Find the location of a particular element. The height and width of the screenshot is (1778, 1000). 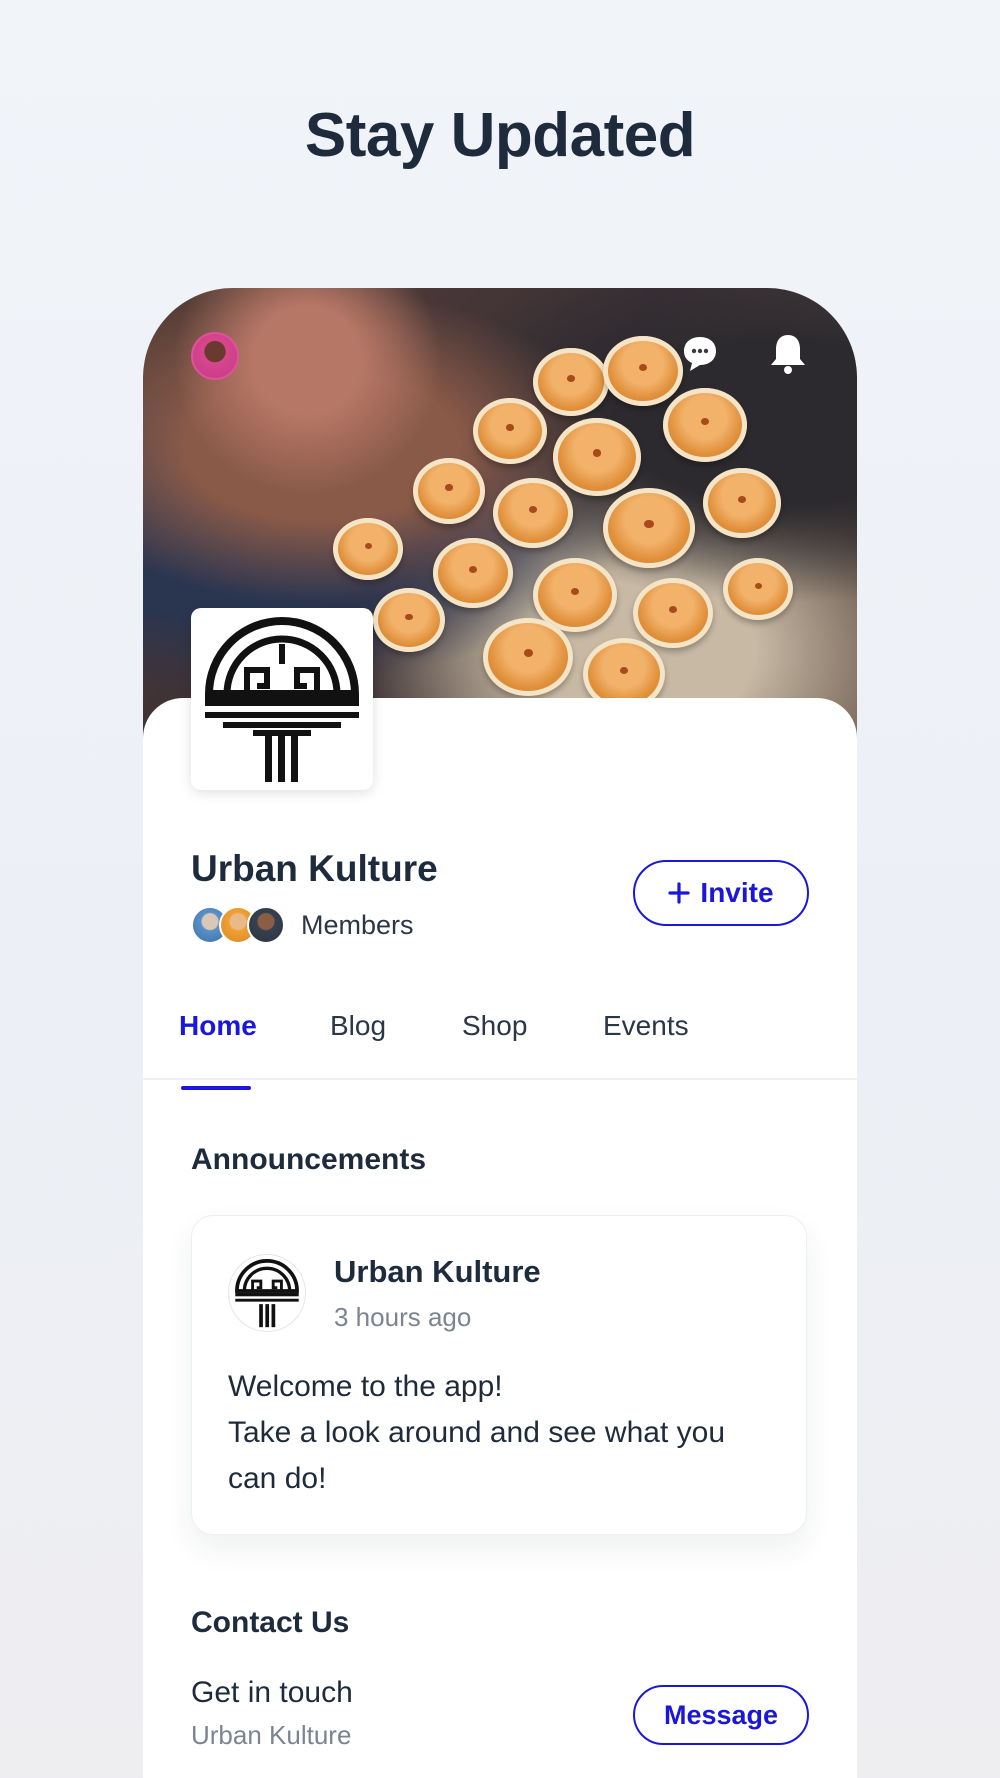

post-line: Take a look around and see what you is located at coordinates (477, 1432).